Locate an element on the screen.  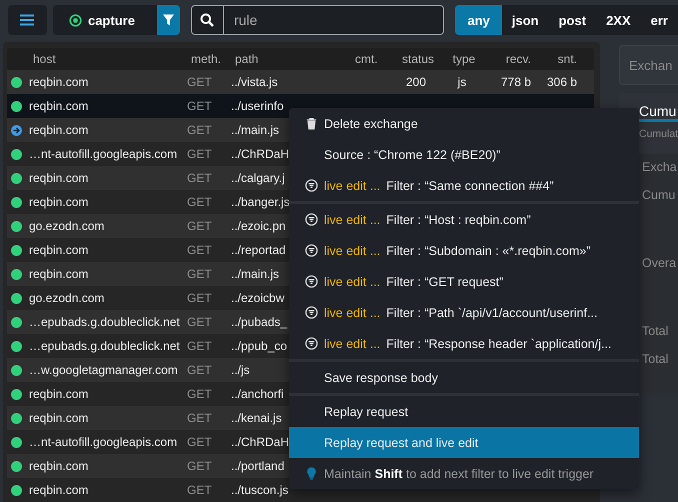
table-cell: ../kenai.js is located at coordinates (256, 418).